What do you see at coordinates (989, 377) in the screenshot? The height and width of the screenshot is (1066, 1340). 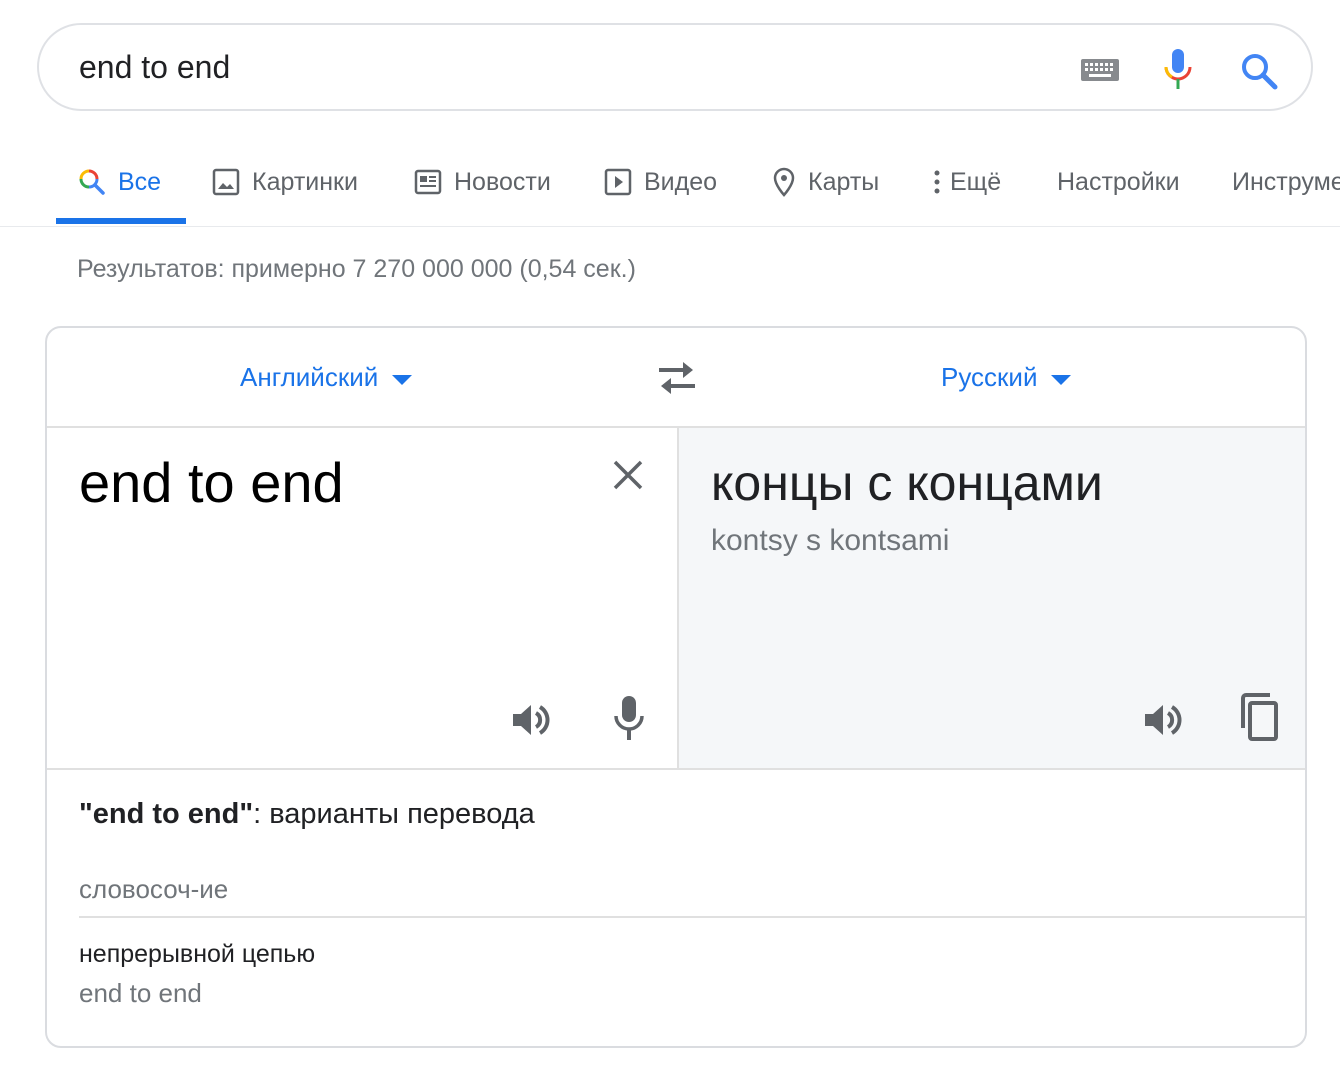 I see `target-language-label: Русский` at bounding box center [989, 377].